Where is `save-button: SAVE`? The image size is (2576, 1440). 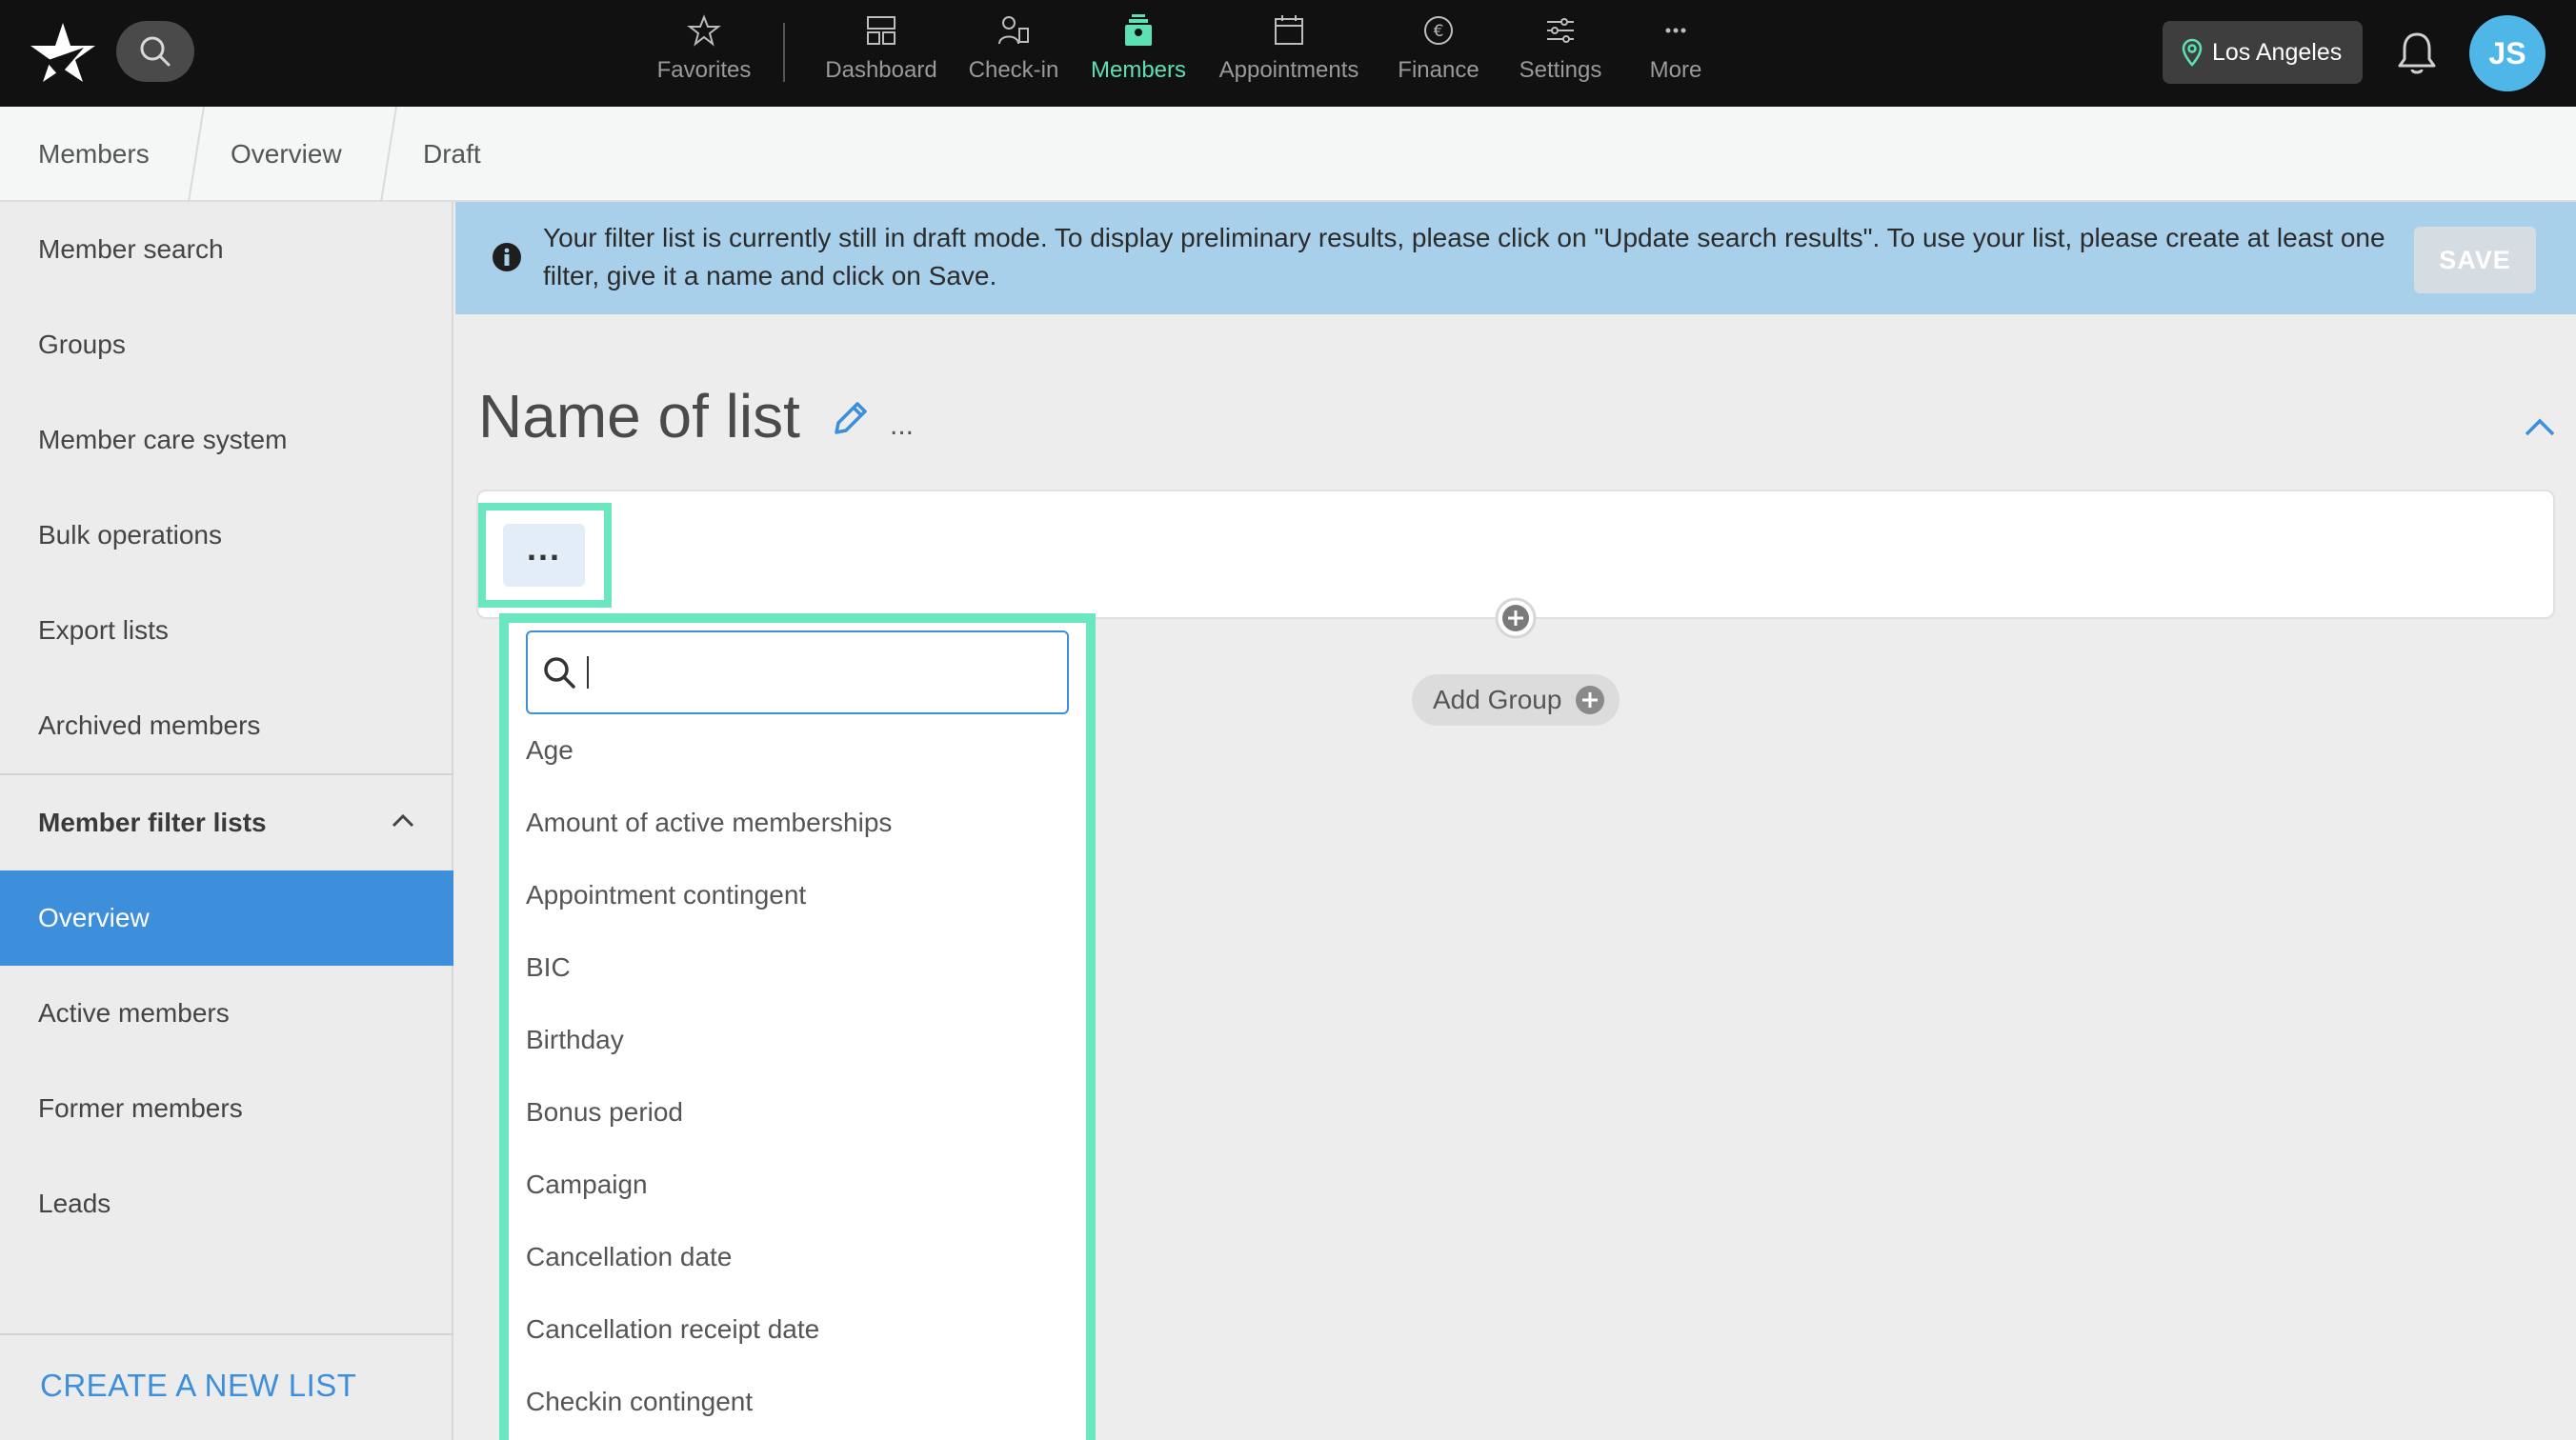 save-button: SAVE is located at coordinates (2475, 260).